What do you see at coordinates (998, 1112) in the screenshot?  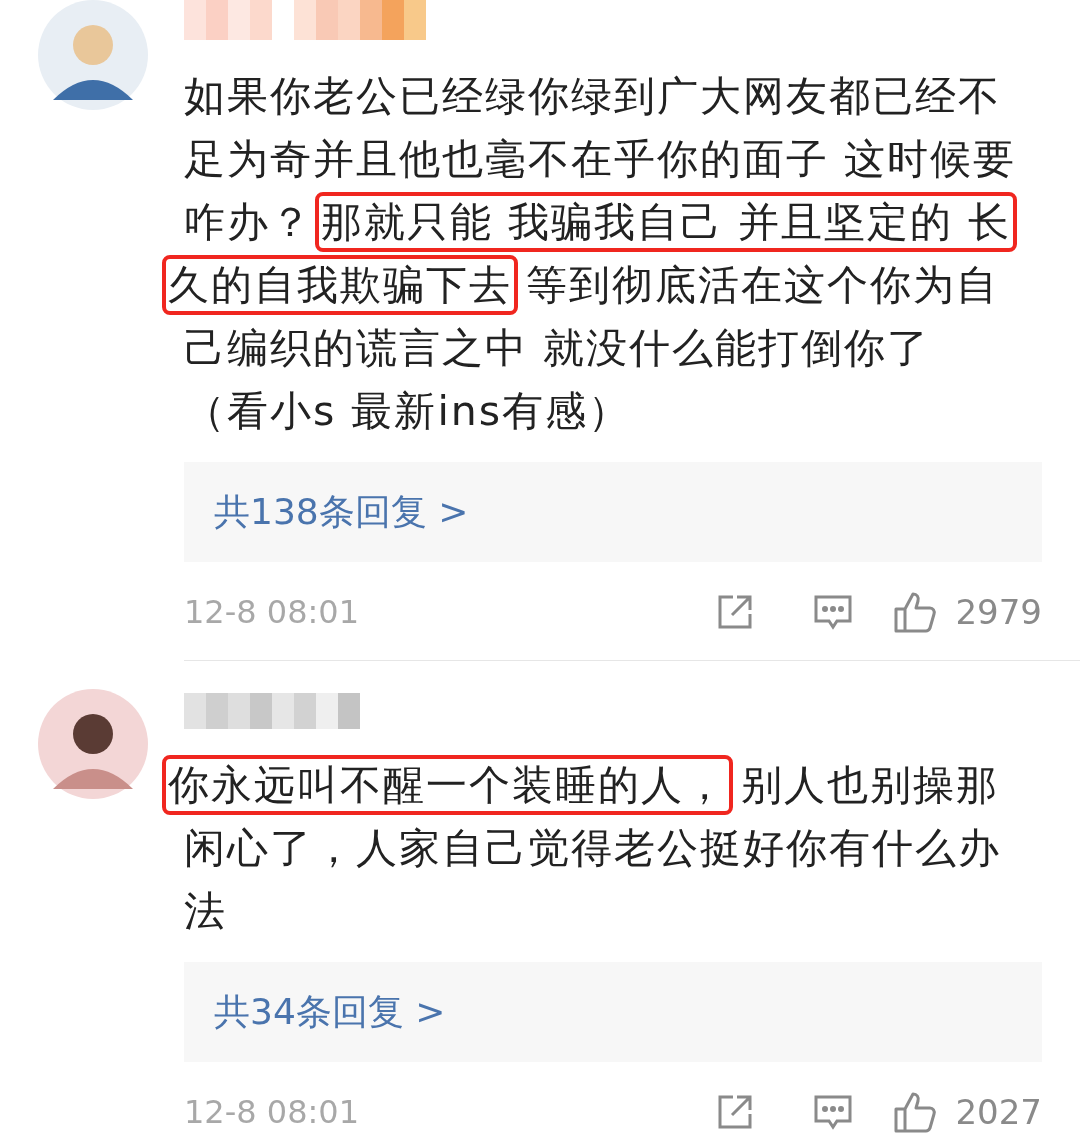 I see `like-count: 2027` at bounding box center [998, 1112].